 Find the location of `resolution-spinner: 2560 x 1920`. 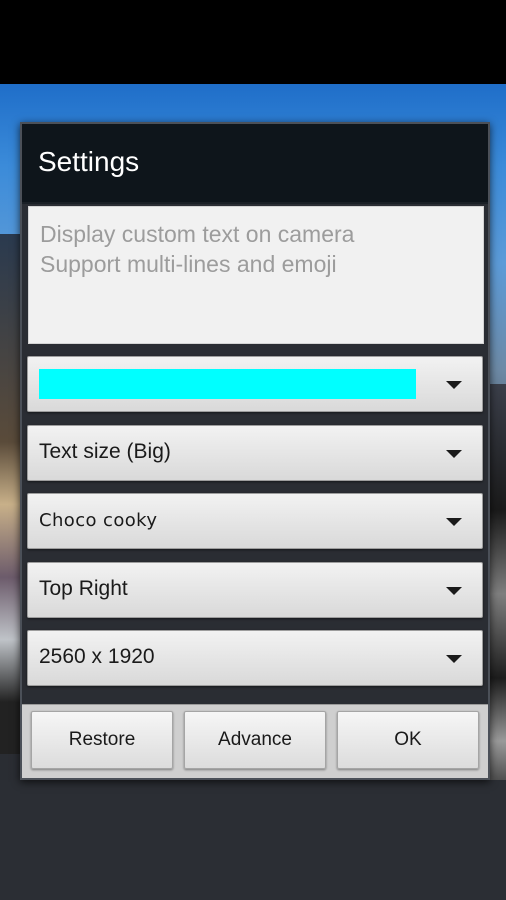

resolution-spinner: 2560 x 1920 is located at coordinates (255, 658).